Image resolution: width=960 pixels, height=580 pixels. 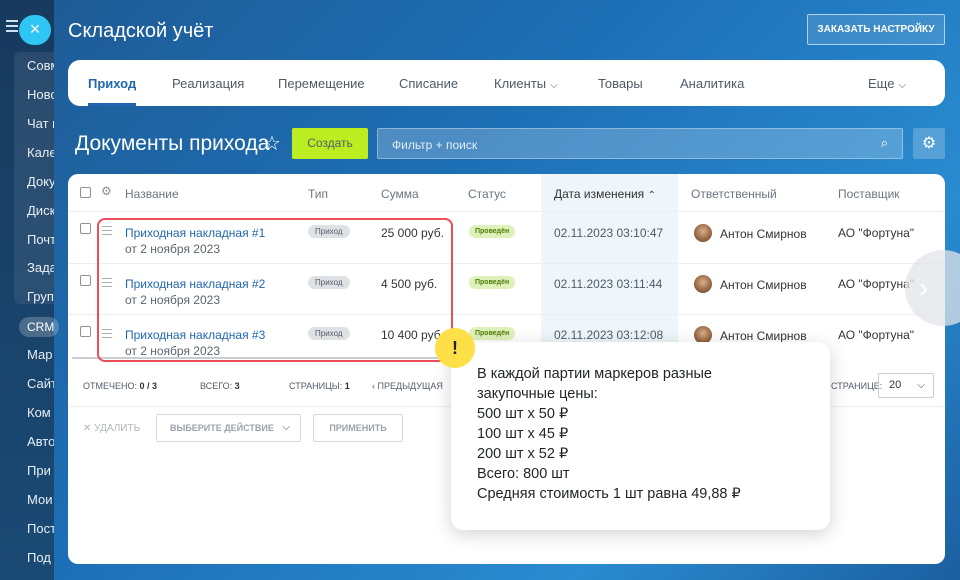 I want to click on prev-page-link: ‹ ПРЕДЫДУЩАЯ, so click(x=407, y=386).